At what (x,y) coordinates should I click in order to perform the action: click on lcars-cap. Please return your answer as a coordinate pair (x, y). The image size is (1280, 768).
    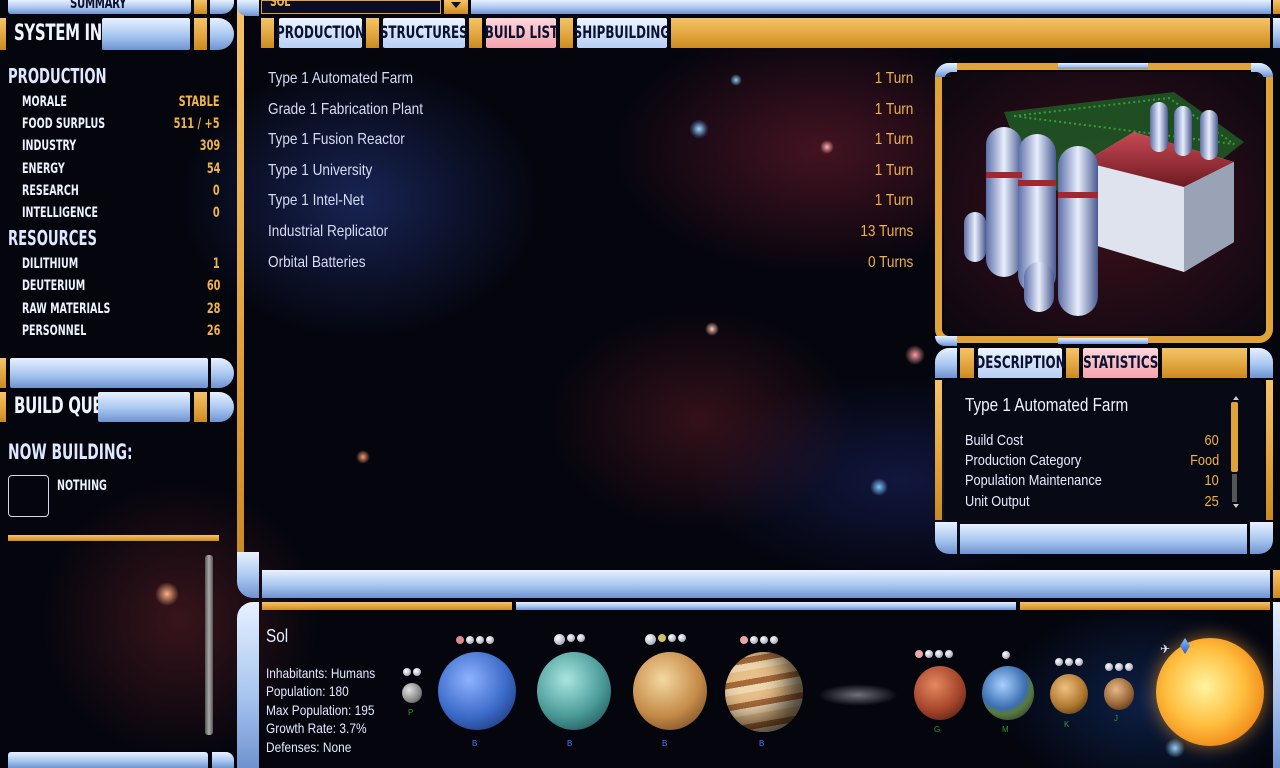
    Looking at the image, I should click on (223, 760).